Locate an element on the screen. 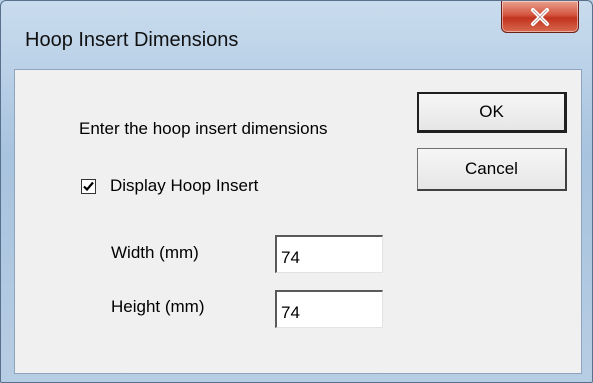 This screenshot has height=383, width=593. height-input is located at coordinates (329, 309).